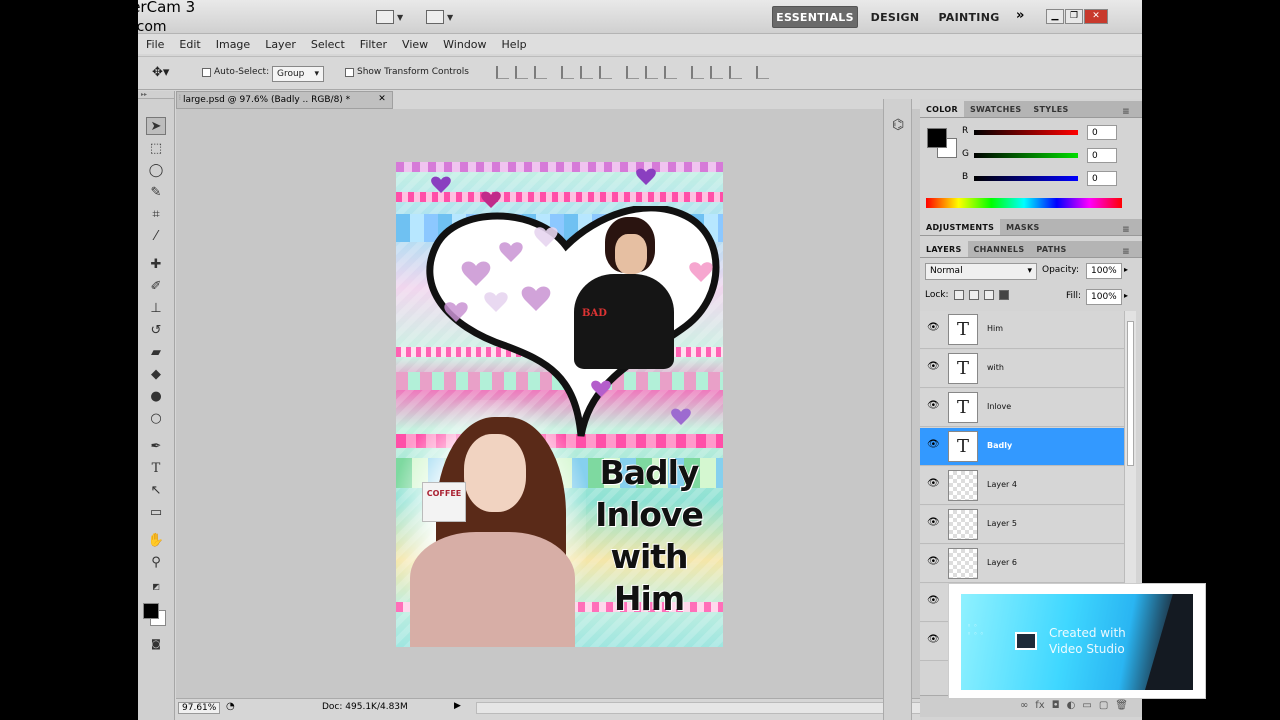  I want to click on green-value-input: 0, so click(1102, 155).